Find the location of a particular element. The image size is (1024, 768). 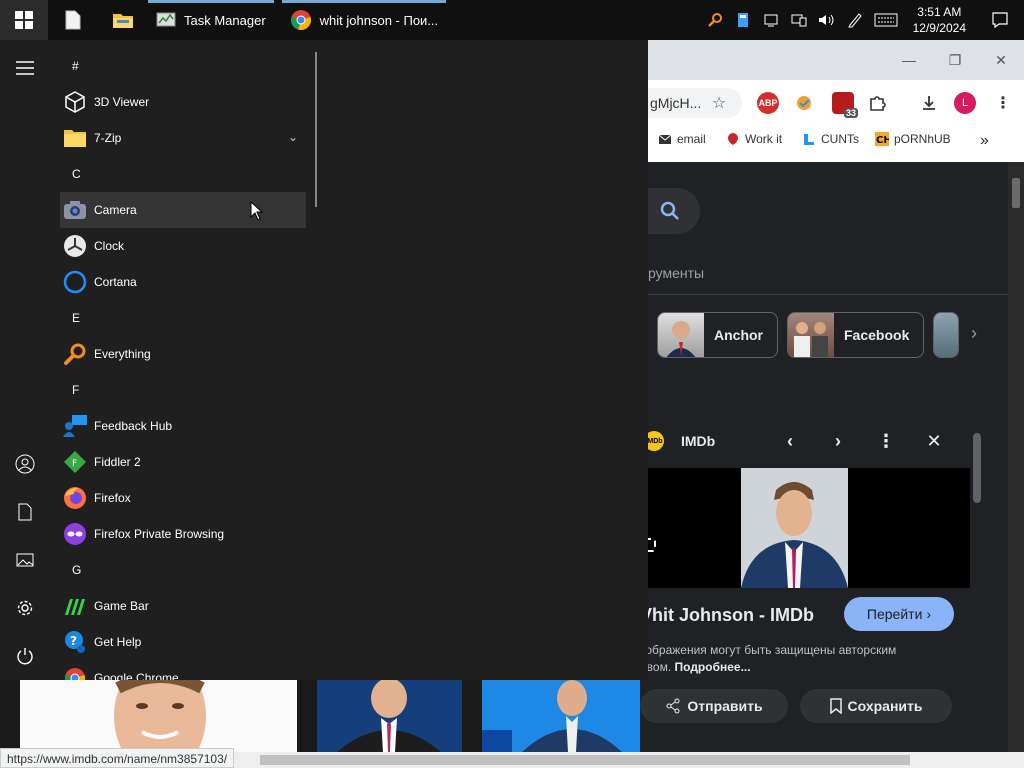

search-button is located at coordinates (670, 211).